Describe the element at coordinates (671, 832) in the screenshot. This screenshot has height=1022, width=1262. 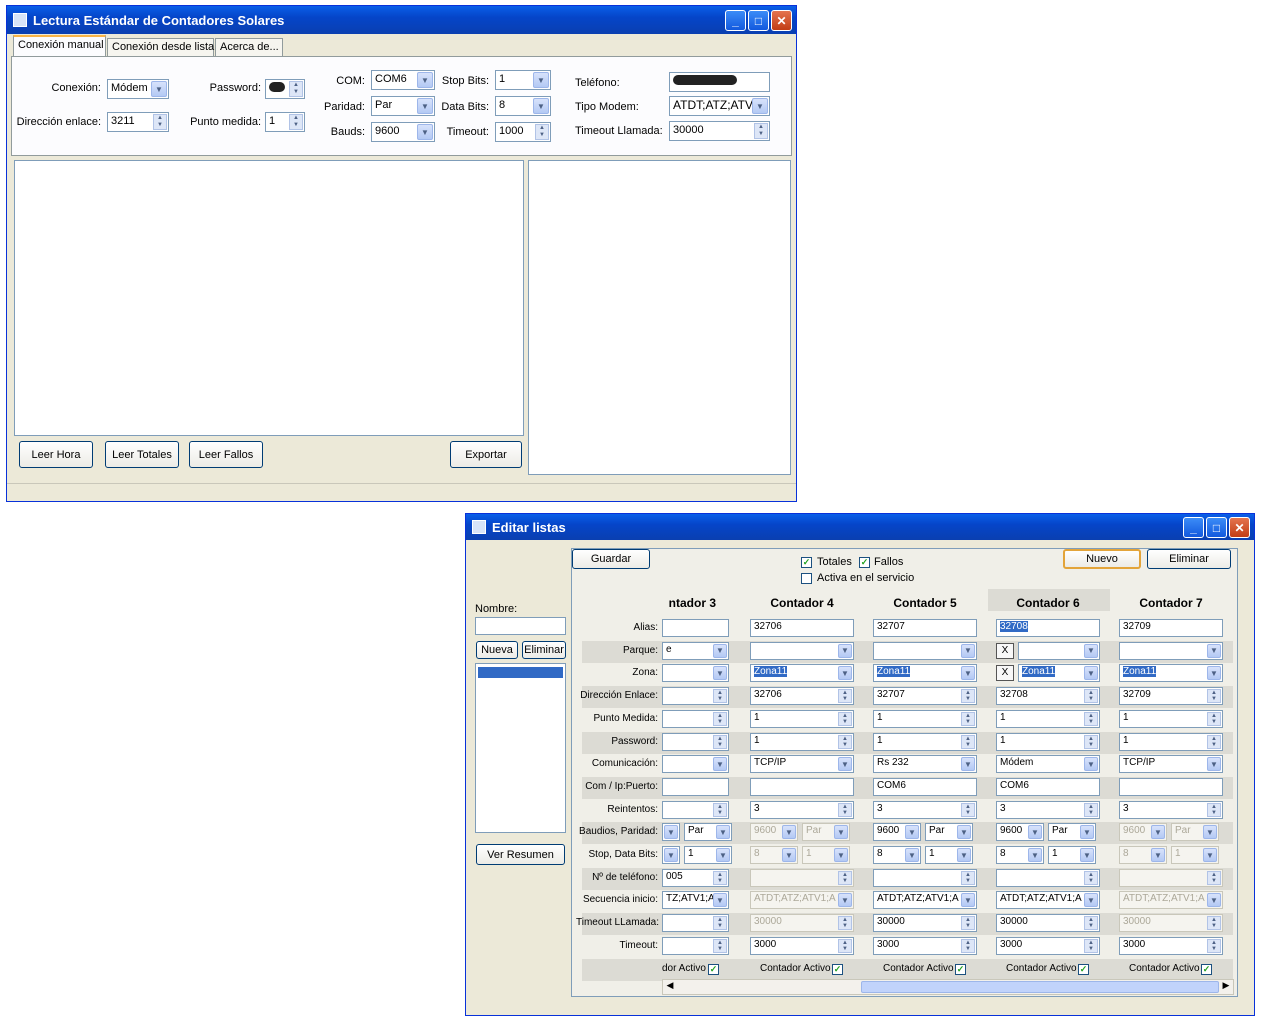
I see `baud-select: ▼` at that location.